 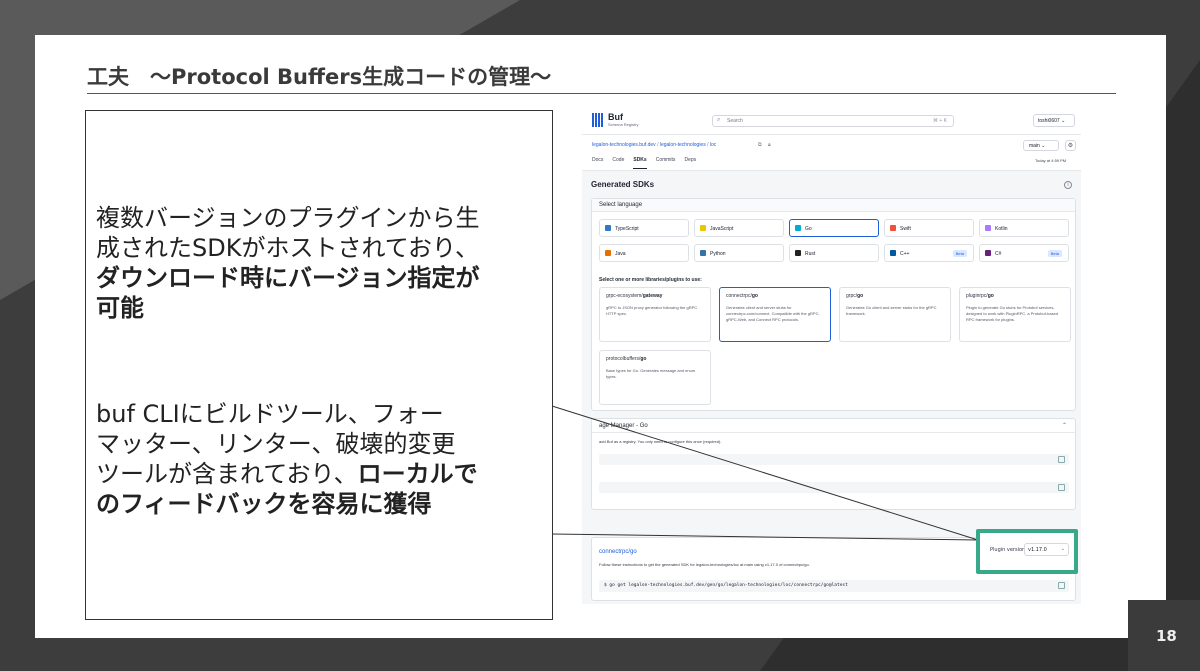 I want to click on plugin-name: grpc-ecosystem/gateway, so click(x=634, y=296).